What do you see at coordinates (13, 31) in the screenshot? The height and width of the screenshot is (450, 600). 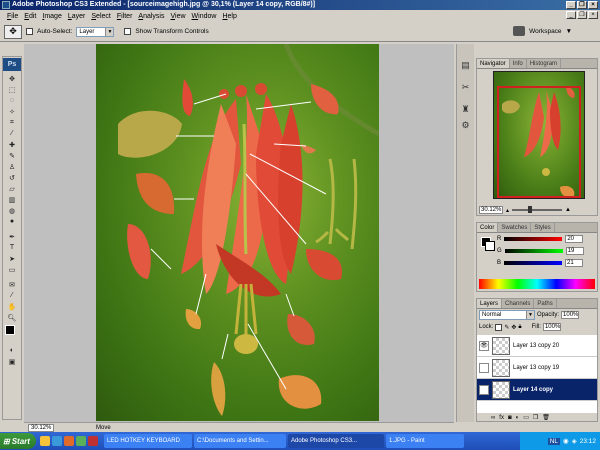 I see `move-tool-preset-picker: ✥` at bounding box center [13, 31].